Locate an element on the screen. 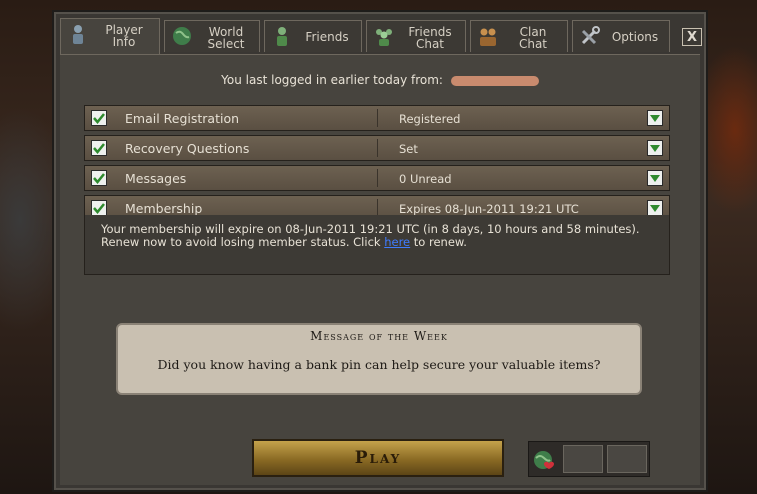 The height and width of the screenshot is (494, 757). play-button: Play is located at coordinates (378, 458).